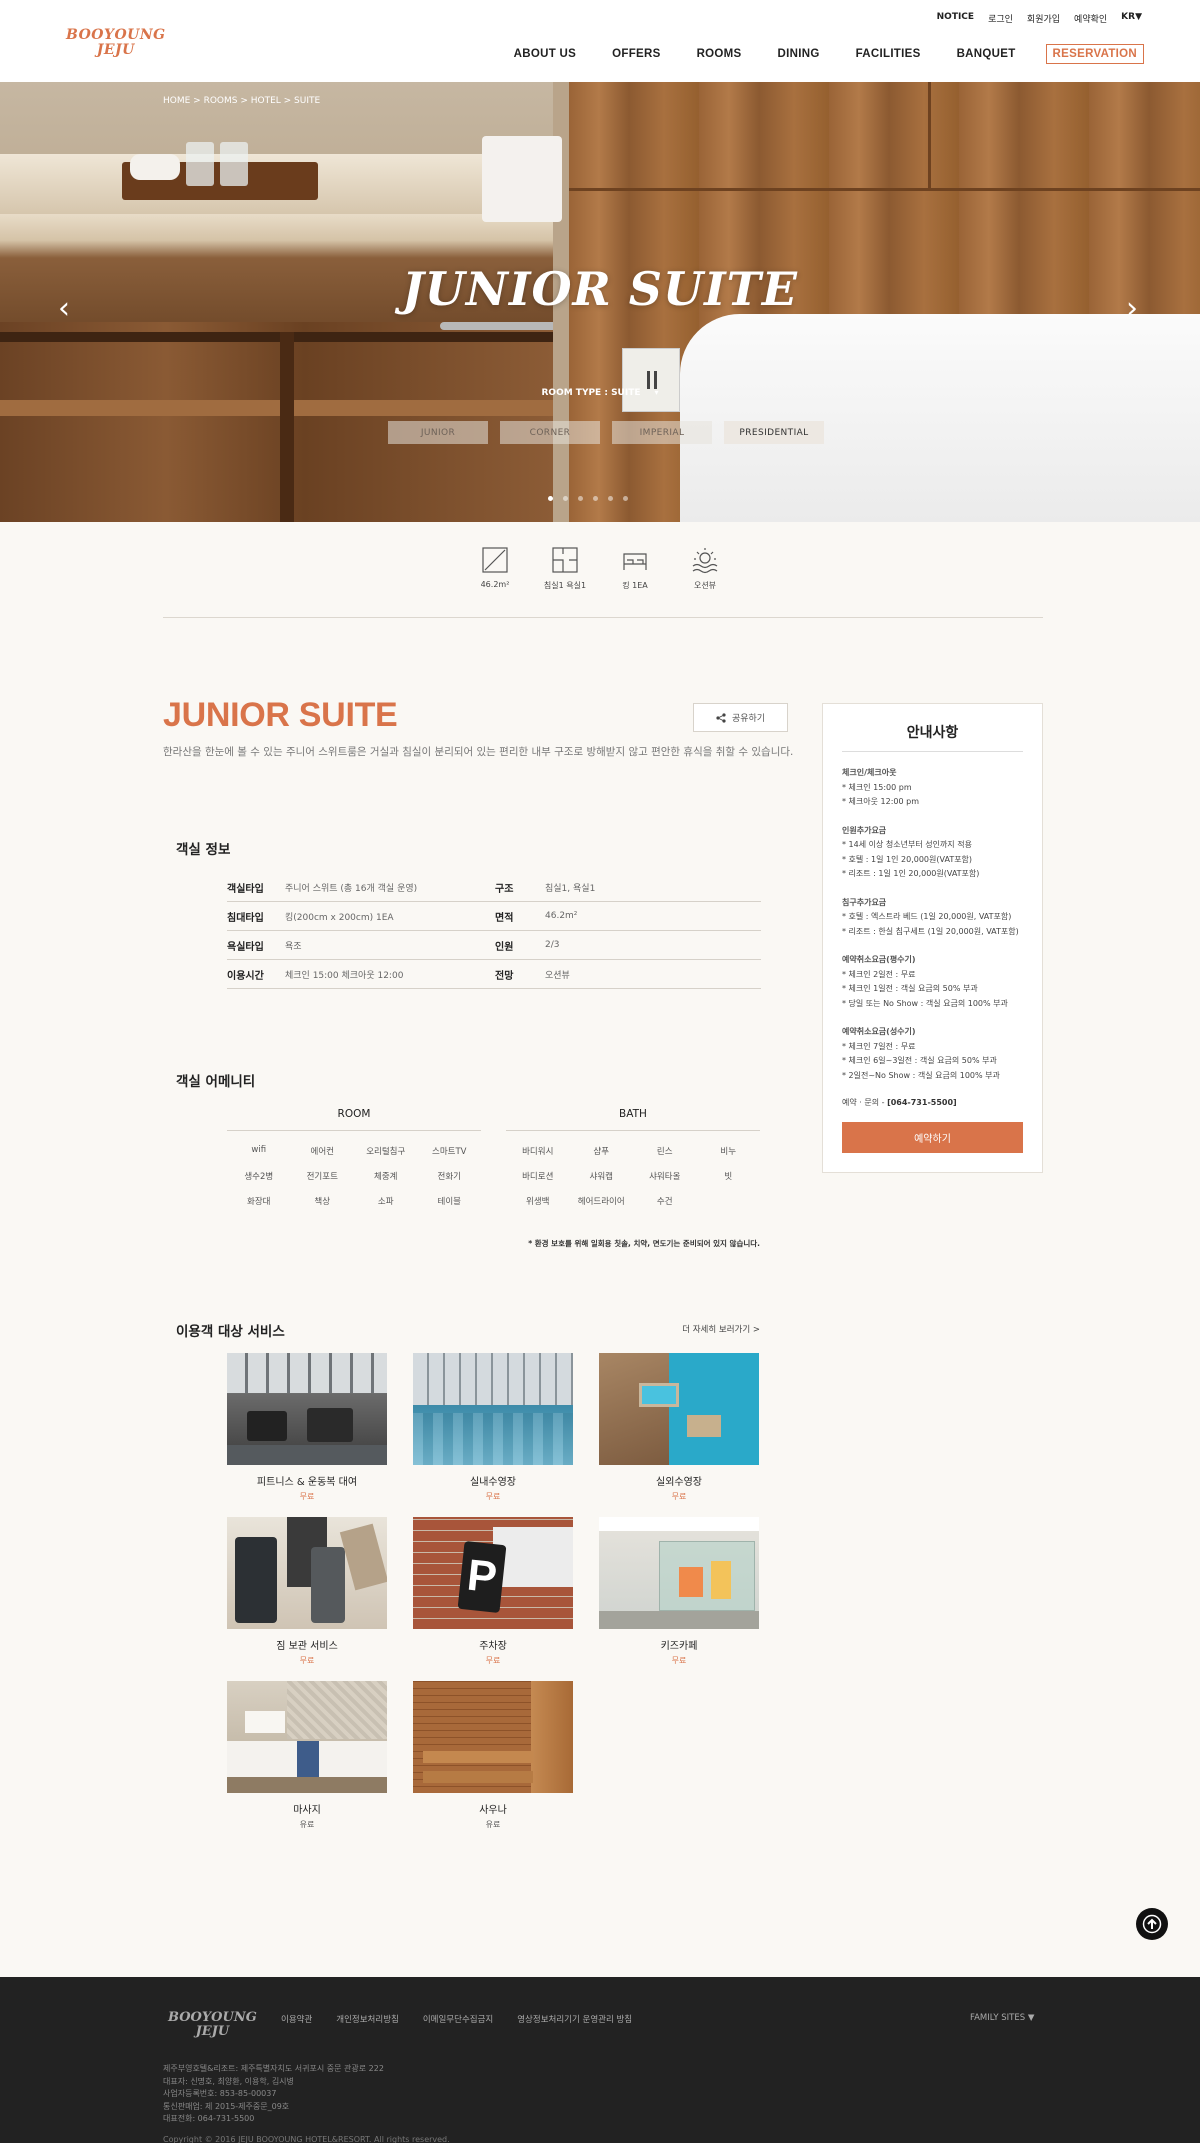 Image resolution: width=1200 pixels, height=2143 pixels. I want to click on service-card-sauna: 사우나 유료, so click(493, 1755).